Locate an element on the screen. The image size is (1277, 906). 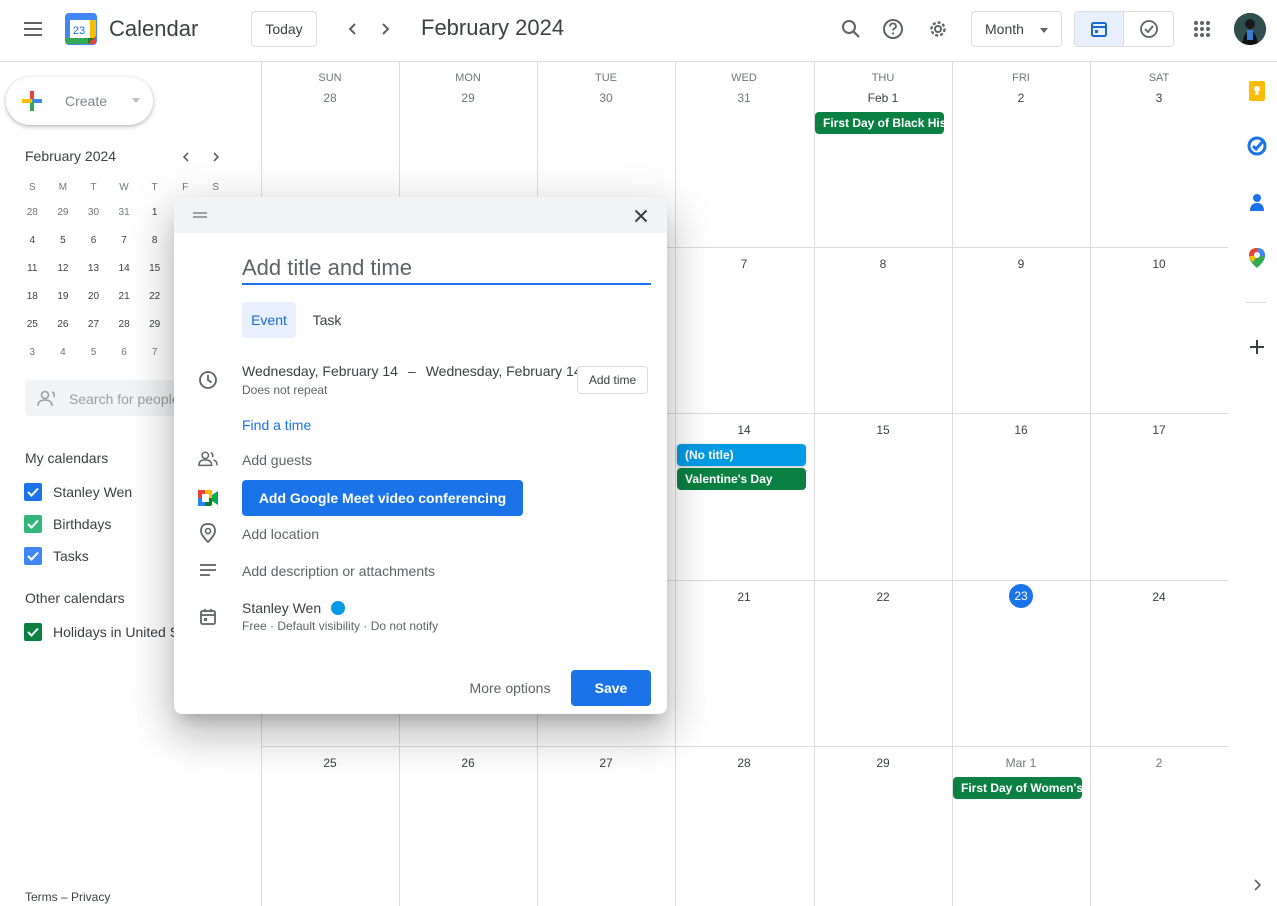
mini-day: 8 is located at coordinates (154, 240).